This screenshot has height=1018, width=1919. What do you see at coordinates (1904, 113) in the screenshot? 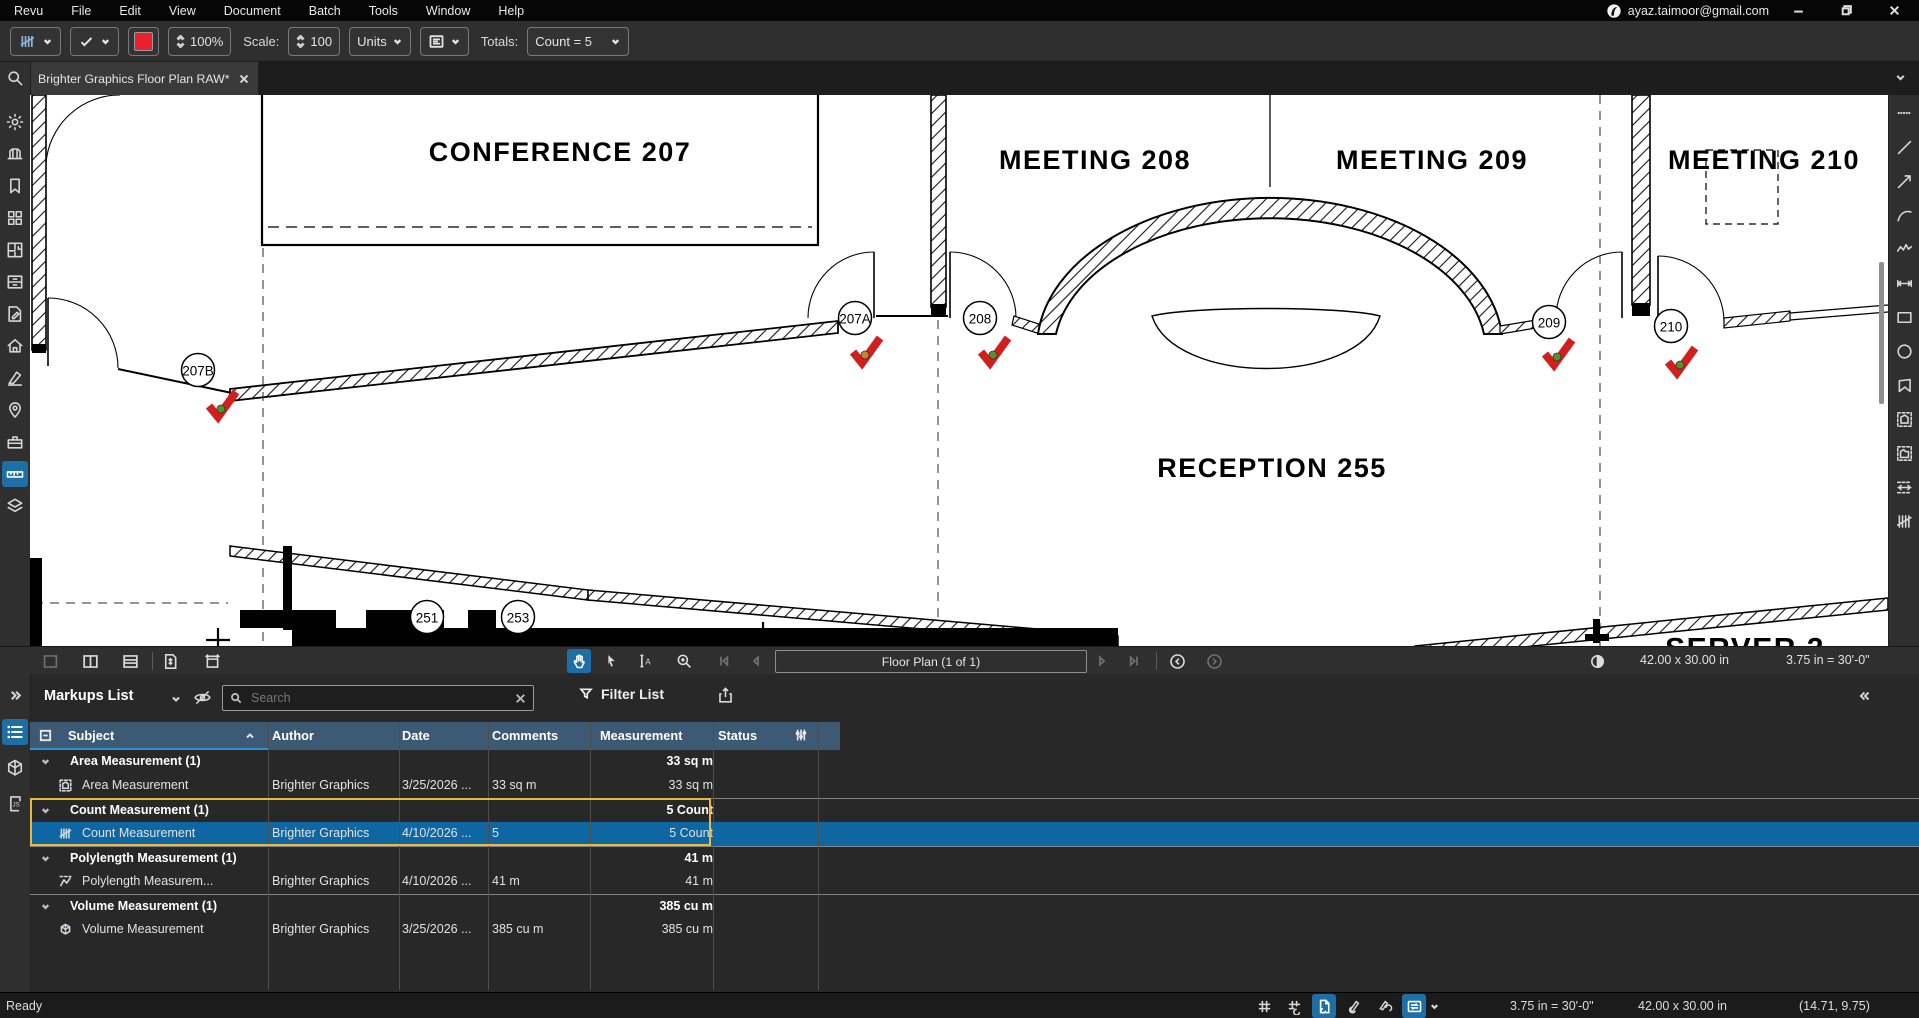
I see `drag-handle-icon` at bounding box center [1904, 113].